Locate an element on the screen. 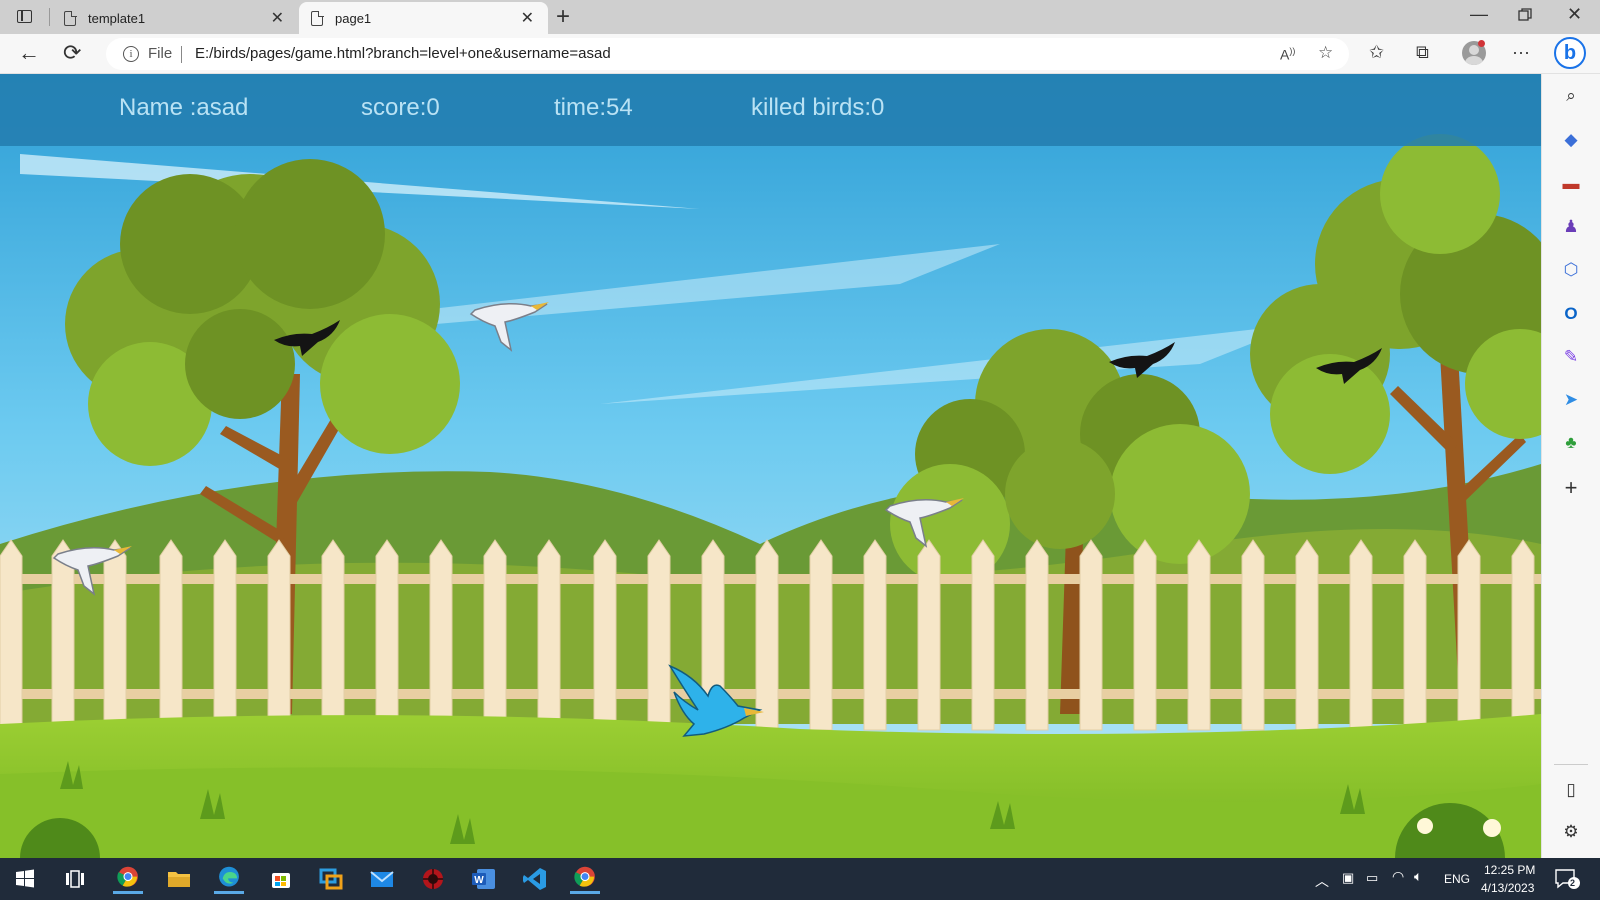 This screenshot has height=900, width=1600. designer-icon: ✎ is located at coordinates (1571, 357).